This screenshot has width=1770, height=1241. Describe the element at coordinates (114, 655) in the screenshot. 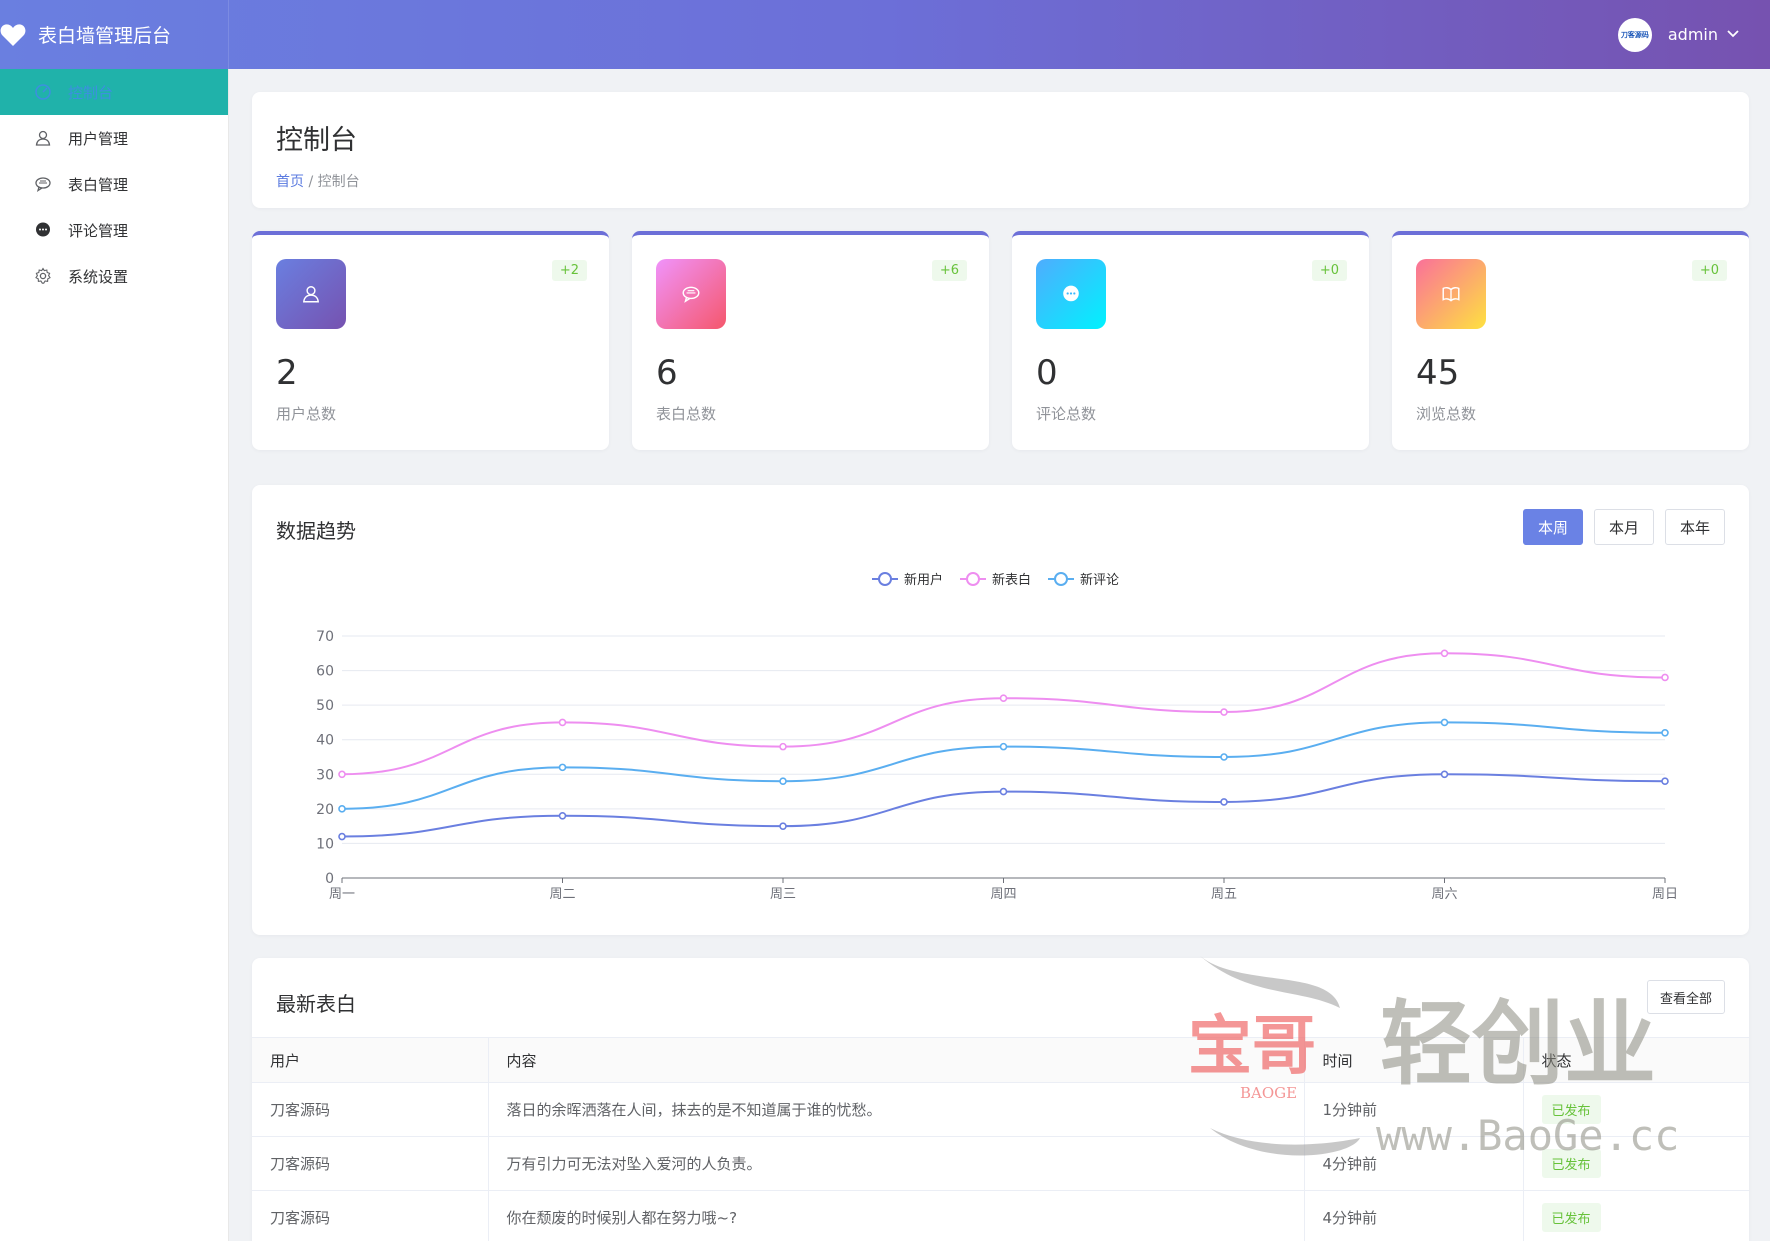

I see `sidebar: 控制台 用户管理 表白管理 评论管理 系统设置` at that location.